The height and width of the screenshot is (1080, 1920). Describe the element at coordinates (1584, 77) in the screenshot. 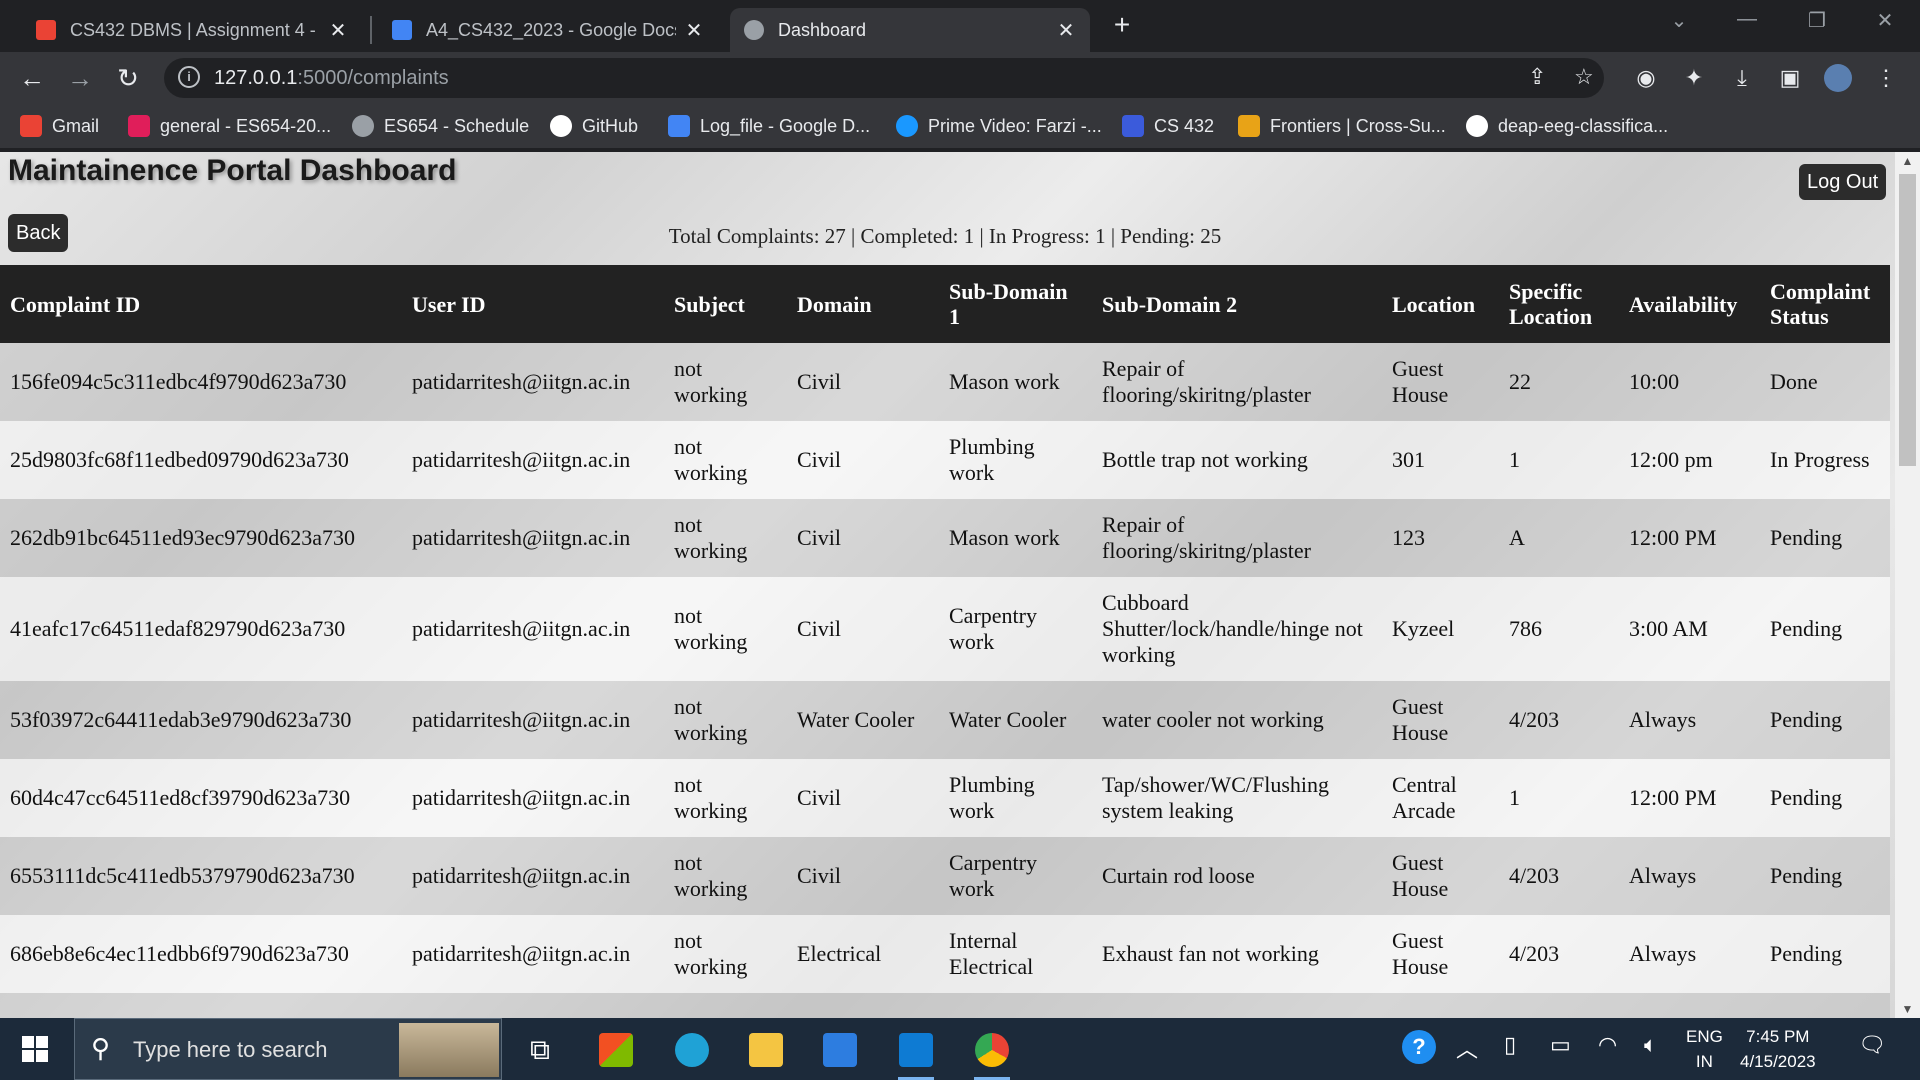

I see `bookmark-star-icon: ☆` at that location.